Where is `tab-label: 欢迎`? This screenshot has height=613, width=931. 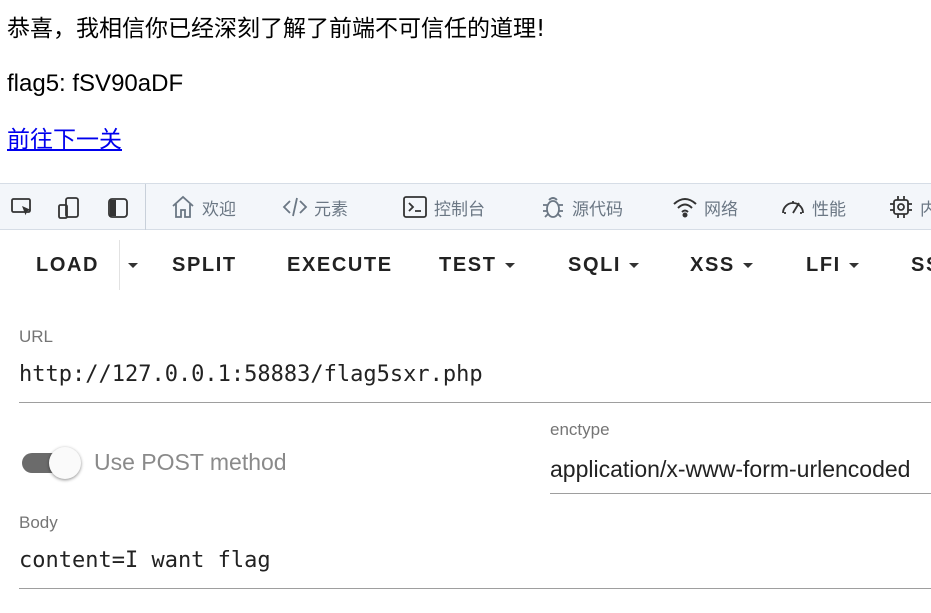
tab-label: 欢迎 is located at coordinates (219, 209).